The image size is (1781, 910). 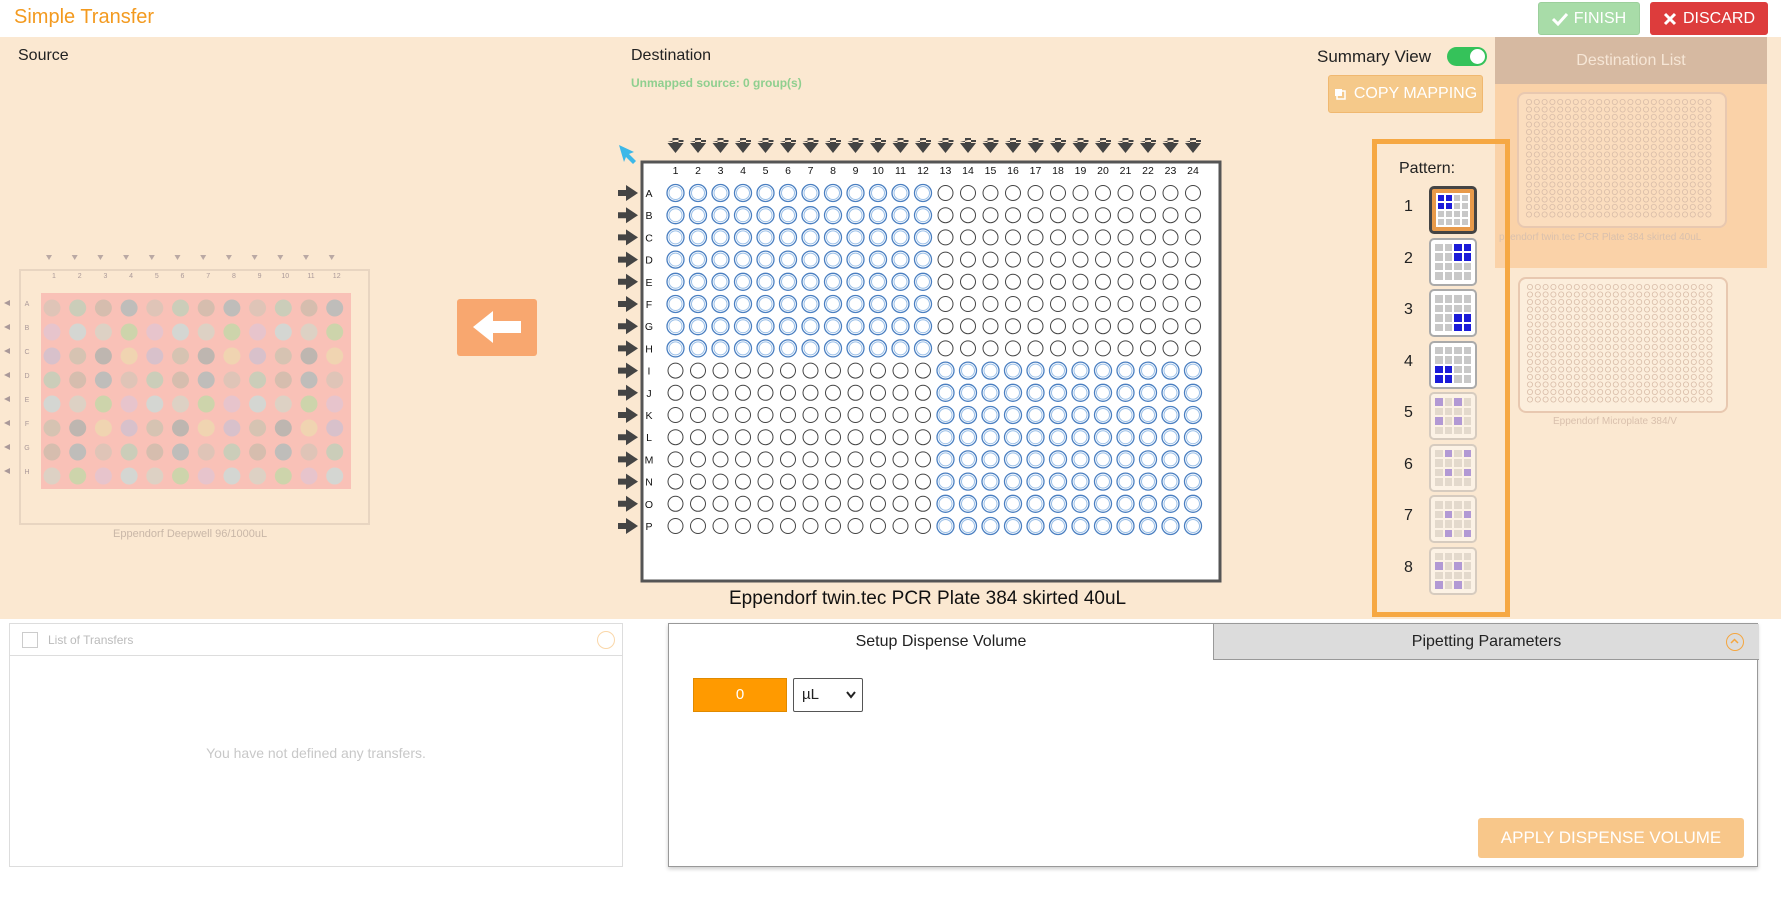 I want to click on unit-select: µL, so click(x=828, y=695).